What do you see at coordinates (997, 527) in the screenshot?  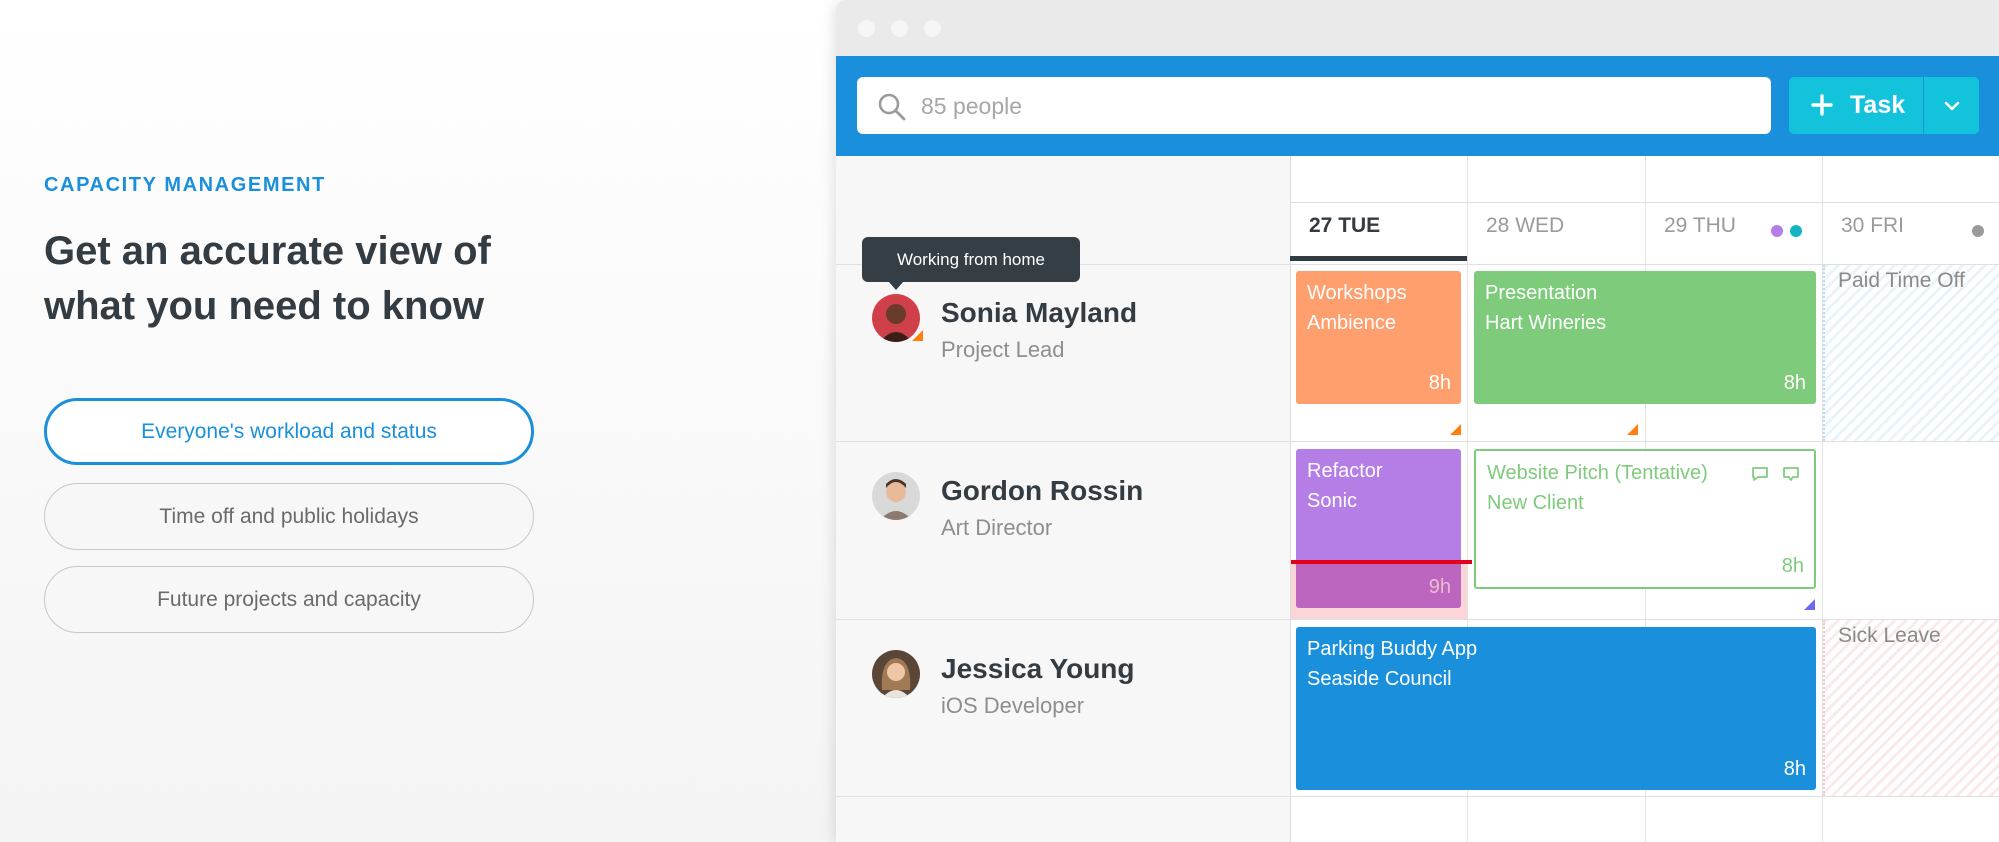 I see `person-role: Art Director` at bounding box center [997, 527].